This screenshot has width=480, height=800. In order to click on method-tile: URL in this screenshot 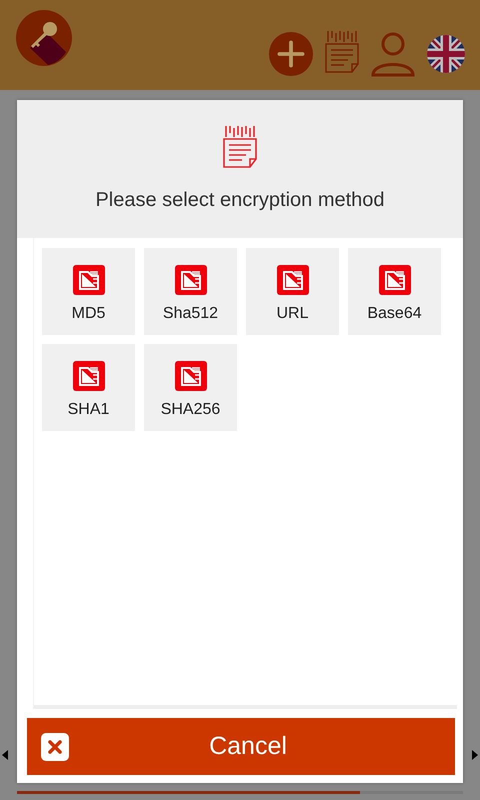, I will do `click(292, 291)`.